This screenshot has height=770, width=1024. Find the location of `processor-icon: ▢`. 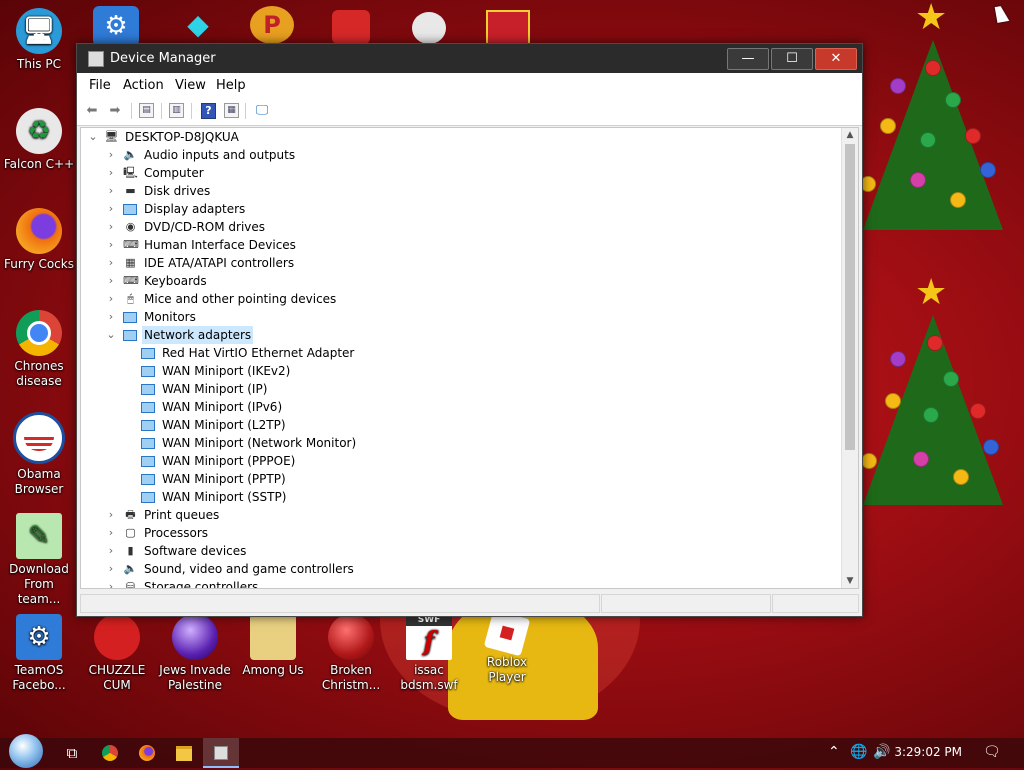

processor-icon: ▢ is located at coordinates (130, 532).